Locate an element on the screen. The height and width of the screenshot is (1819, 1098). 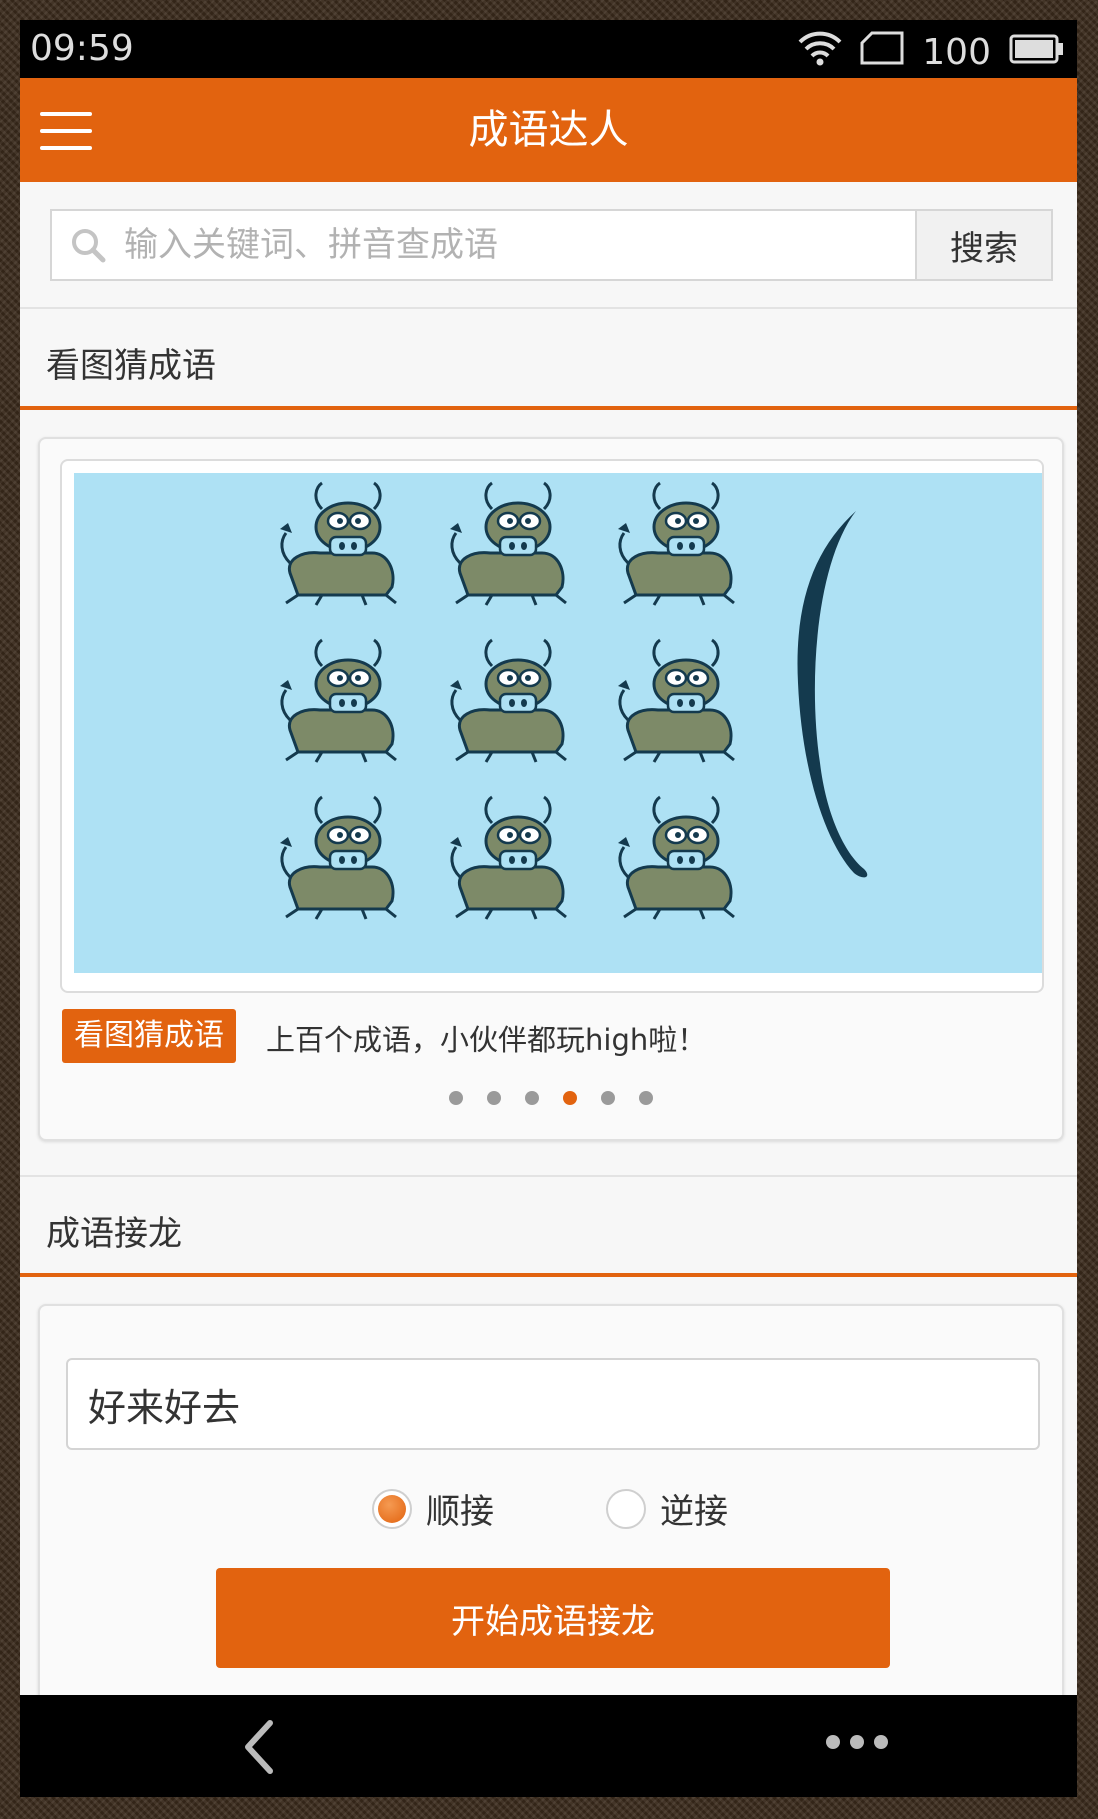
radio-reverse: 逆接 is located at coordinates (667, 1508).